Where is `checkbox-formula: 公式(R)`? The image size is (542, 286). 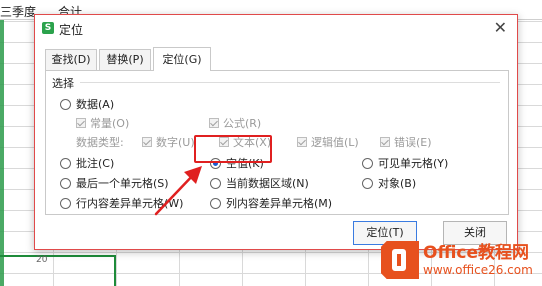
checkbox-formula: 公式(R) is located at coordinates (235, 123).